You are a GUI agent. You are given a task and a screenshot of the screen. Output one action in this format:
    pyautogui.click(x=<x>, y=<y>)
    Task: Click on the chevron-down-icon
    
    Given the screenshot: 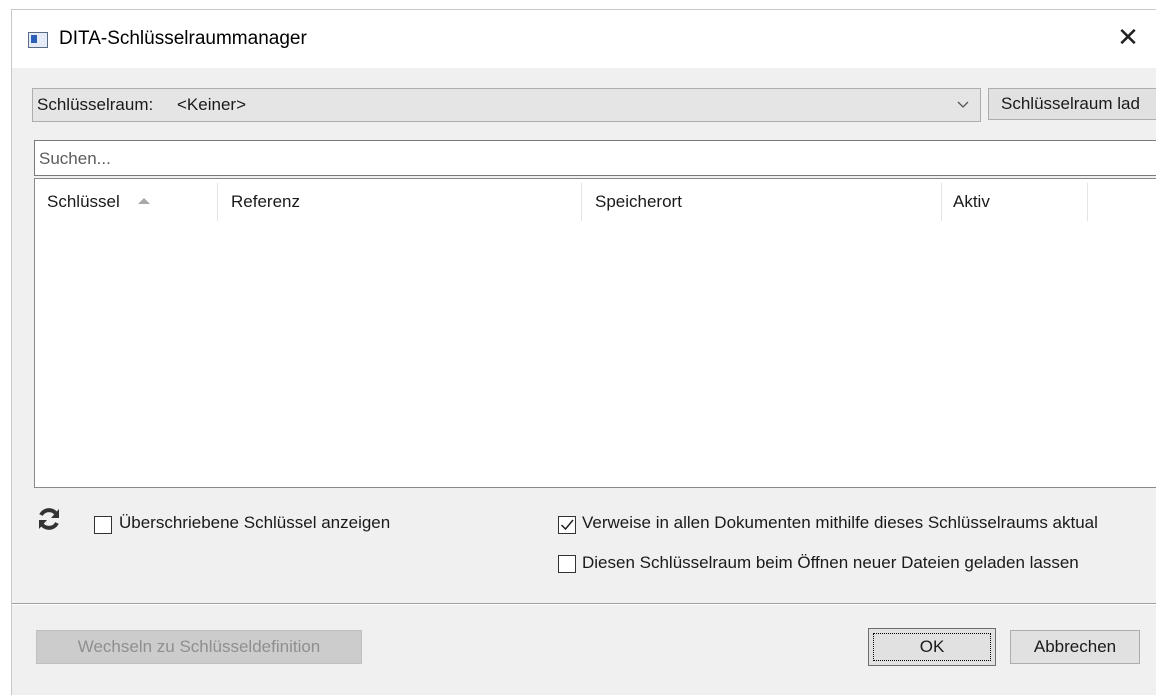 What is the action you would take?
    pyautogui.click(x=963, y=105)
    